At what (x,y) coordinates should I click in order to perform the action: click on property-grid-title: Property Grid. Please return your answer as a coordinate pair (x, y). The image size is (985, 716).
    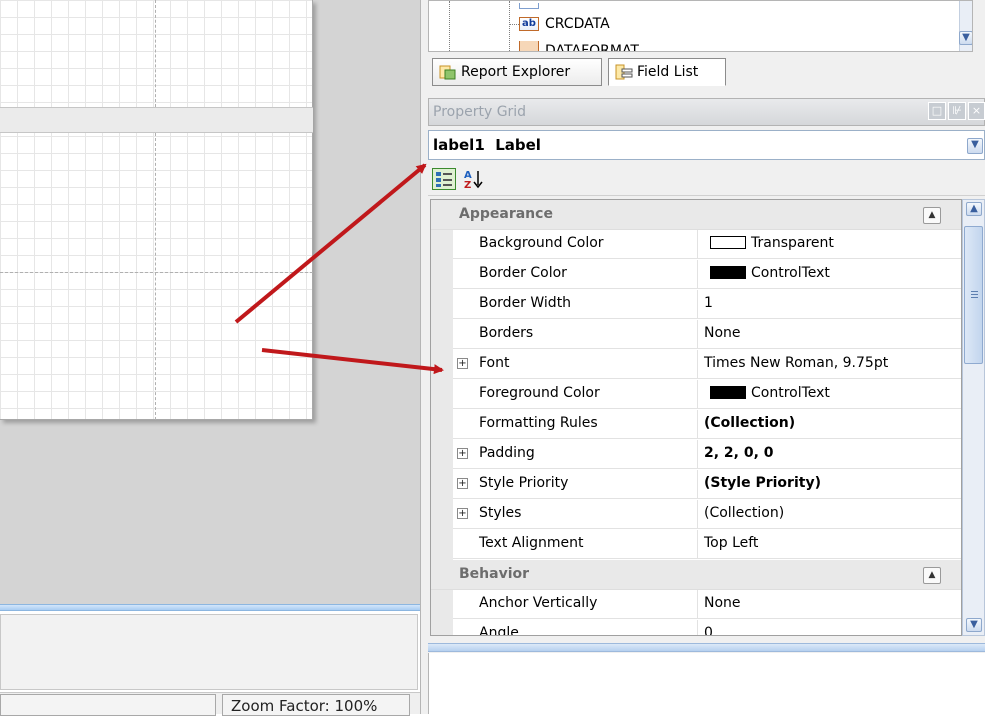
    Looking at the image, I should click on (706, 112).